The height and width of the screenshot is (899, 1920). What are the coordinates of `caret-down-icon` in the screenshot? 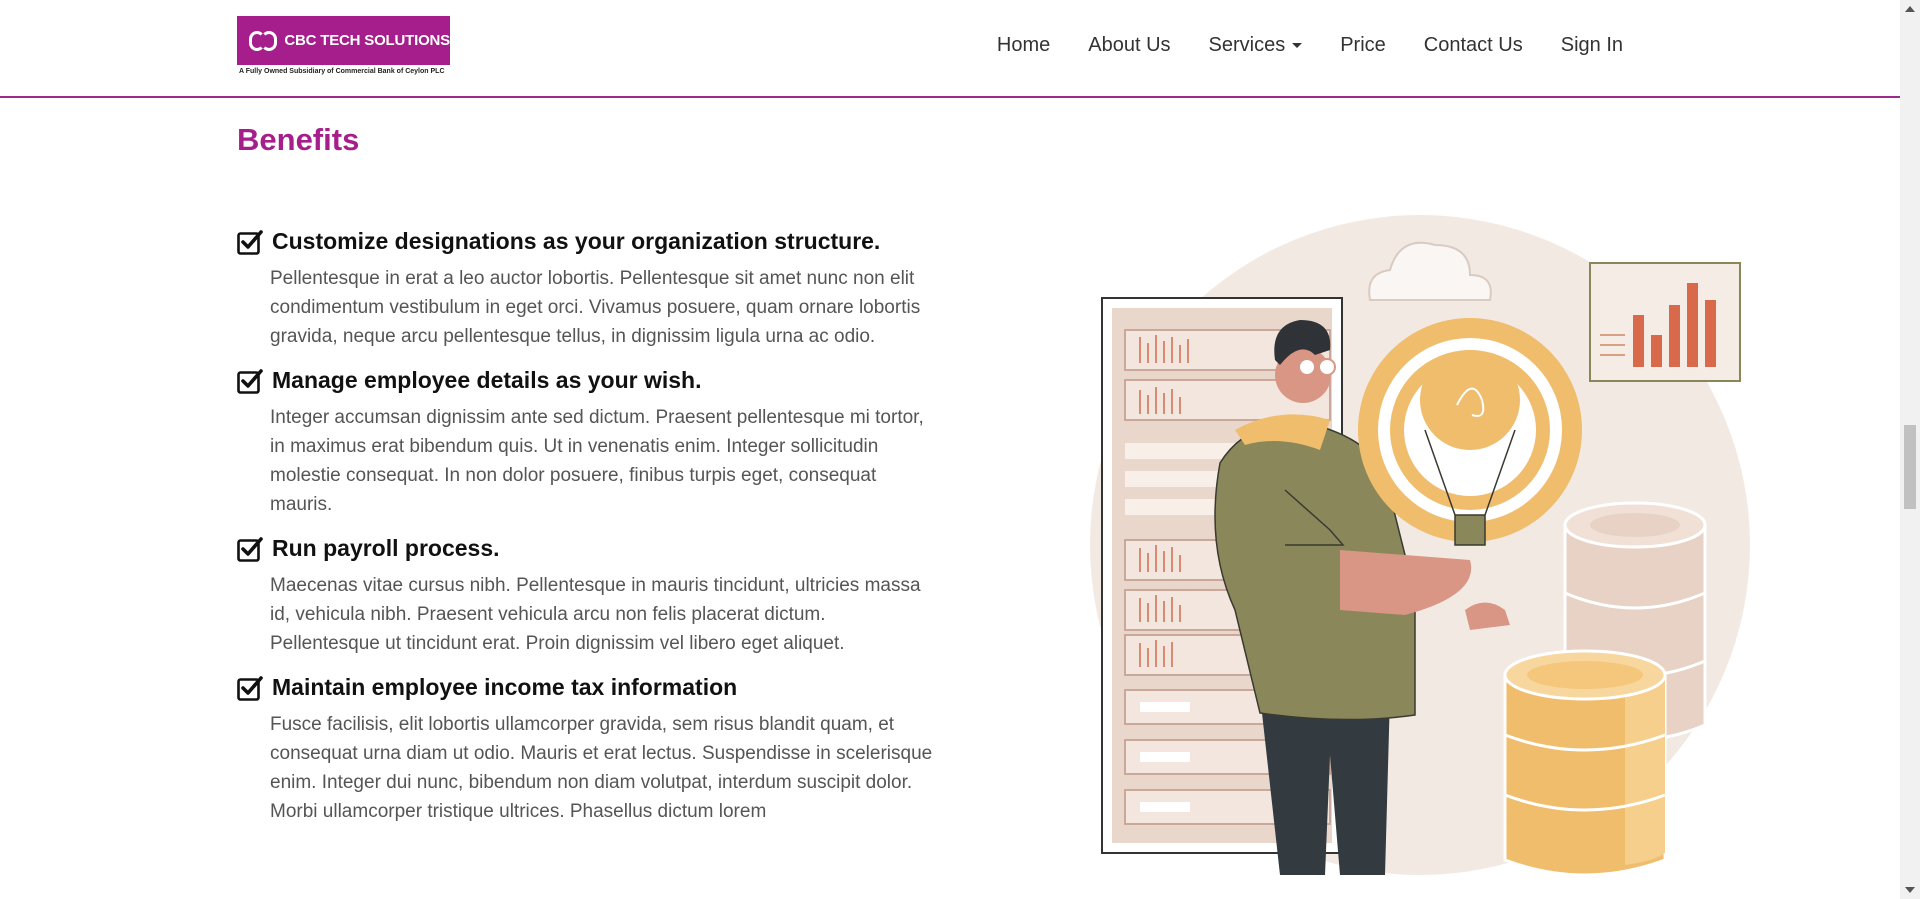 It's located at (1297, 45).